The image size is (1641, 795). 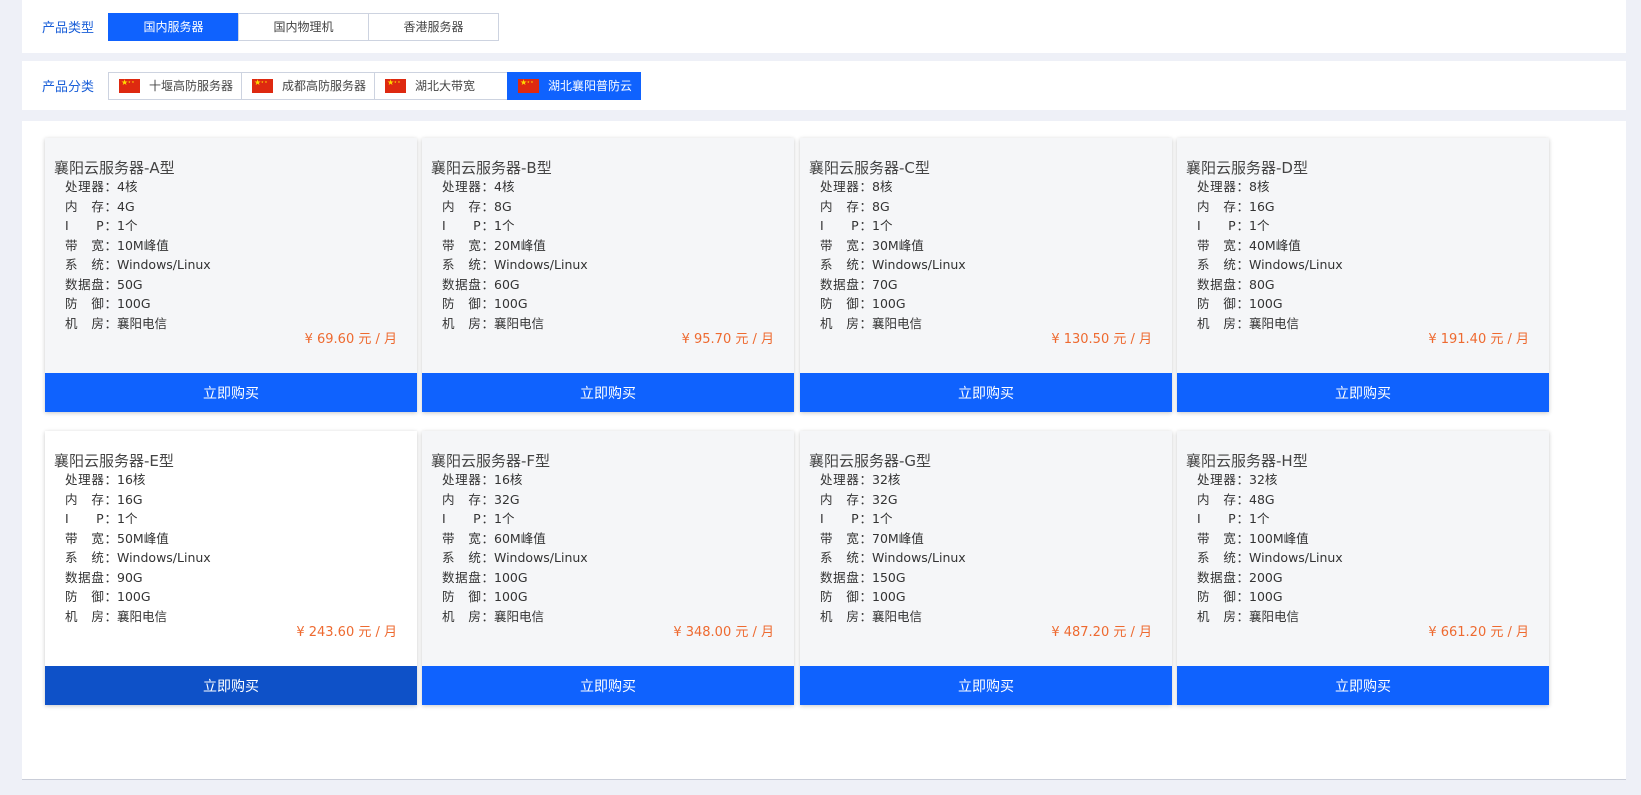 I want to click on product-category-bar: 产品分类 十堰高防服务器 成都高防服务器 湖北大带宽 湖北襄阳普防云, so click(x=824, y=85).